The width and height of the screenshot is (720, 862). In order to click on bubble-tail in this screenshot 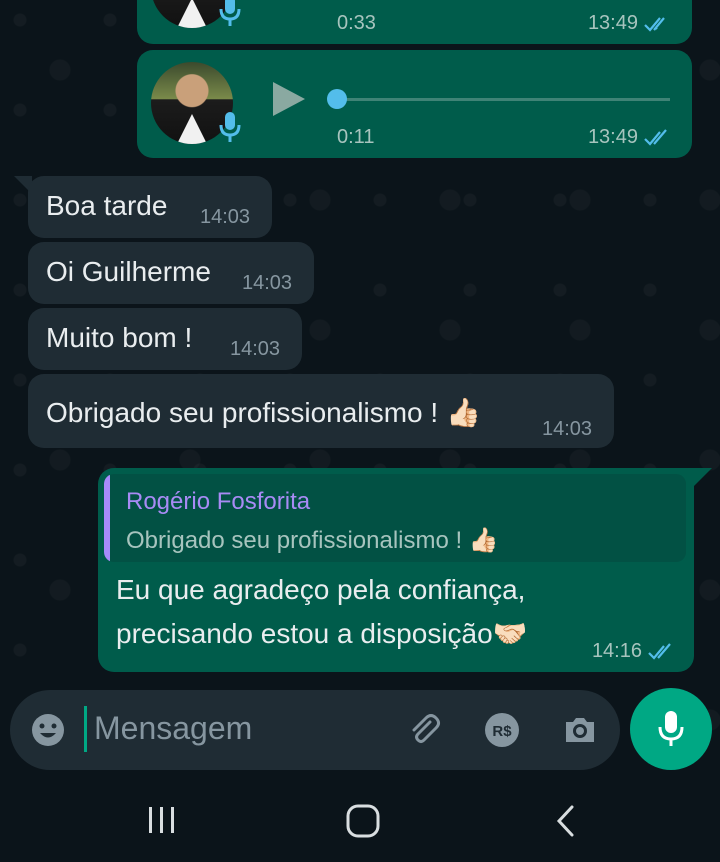, I will do `click(703, 477)`.